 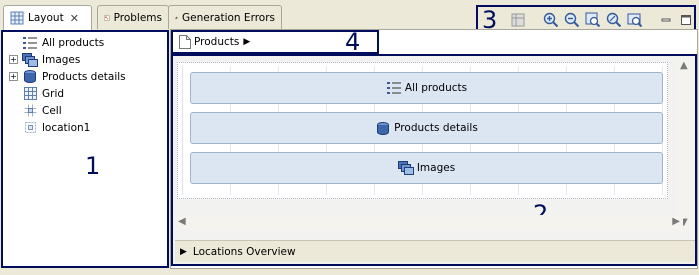 I want to click on location-icon, so click(x=30, y=128).